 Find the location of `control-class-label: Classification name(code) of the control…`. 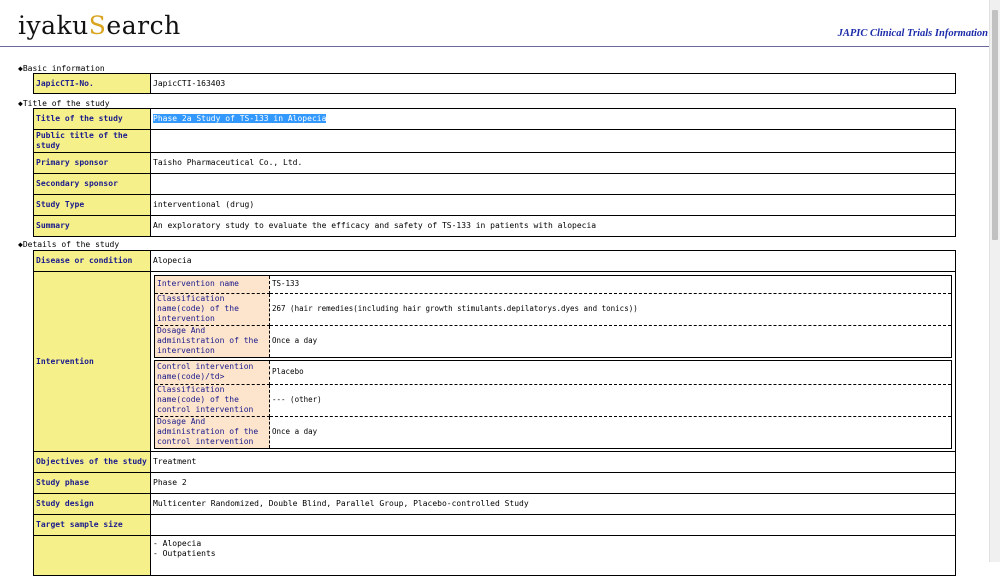

control-class-label: Classification name(code) of the control… is located at coordinates (212, 400).